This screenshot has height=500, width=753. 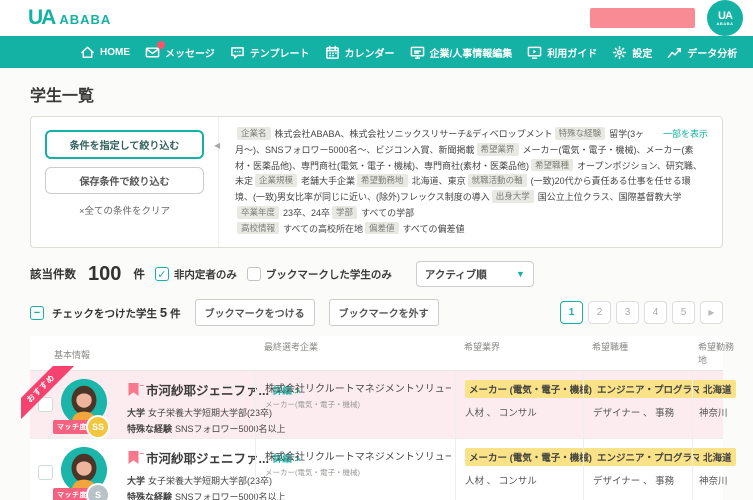 I want to click on ababa-logo: UA ABABA, so click(x=69, y=18).